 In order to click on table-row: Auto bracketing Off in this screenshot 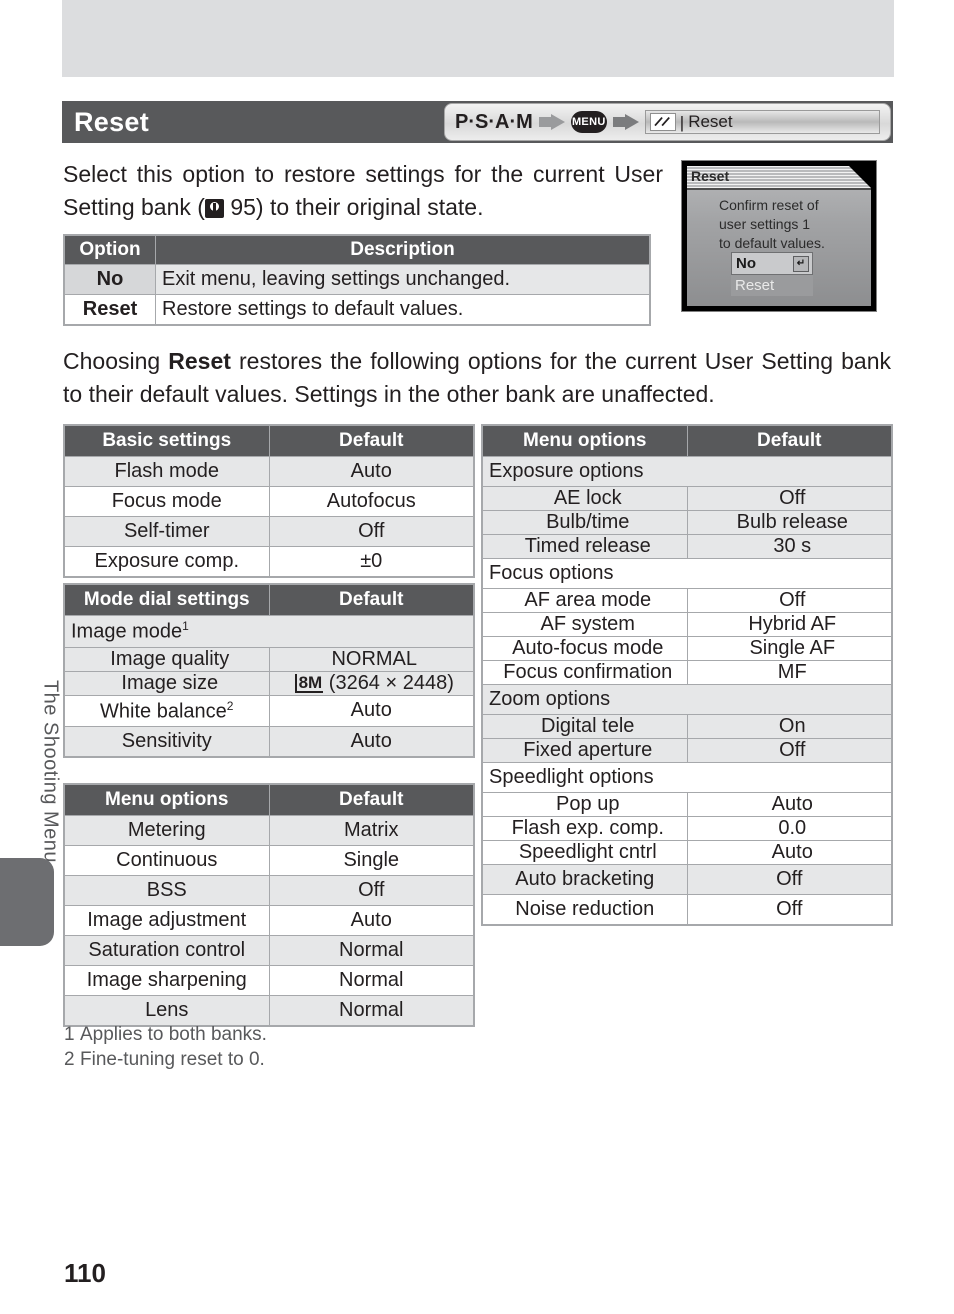, I will do `click(687, 879)`.